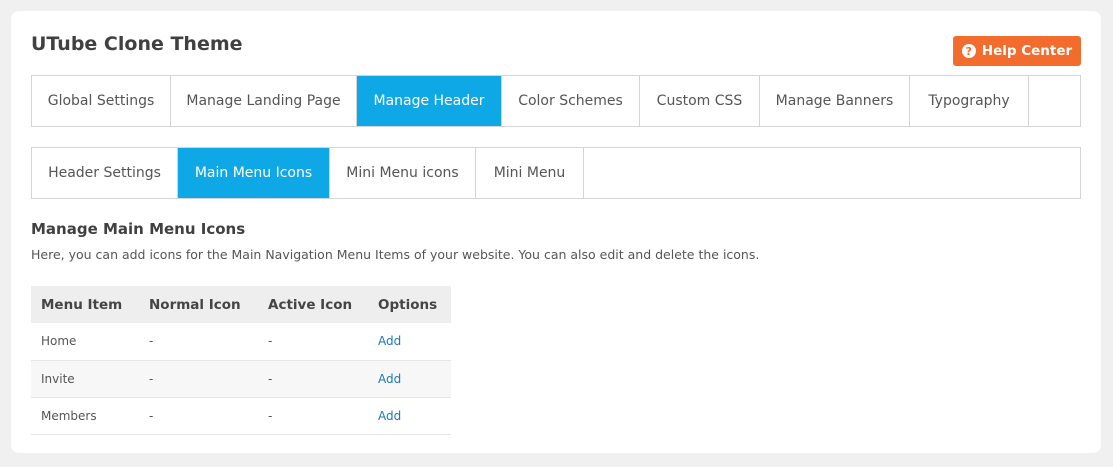 Image resolution: width=1113 pixels, height=467 pixels. What do you see at coordinates (137, 44) in the screenshot?
I see `page-title: UTube Clone Theme` at bounding box center [137, 44].